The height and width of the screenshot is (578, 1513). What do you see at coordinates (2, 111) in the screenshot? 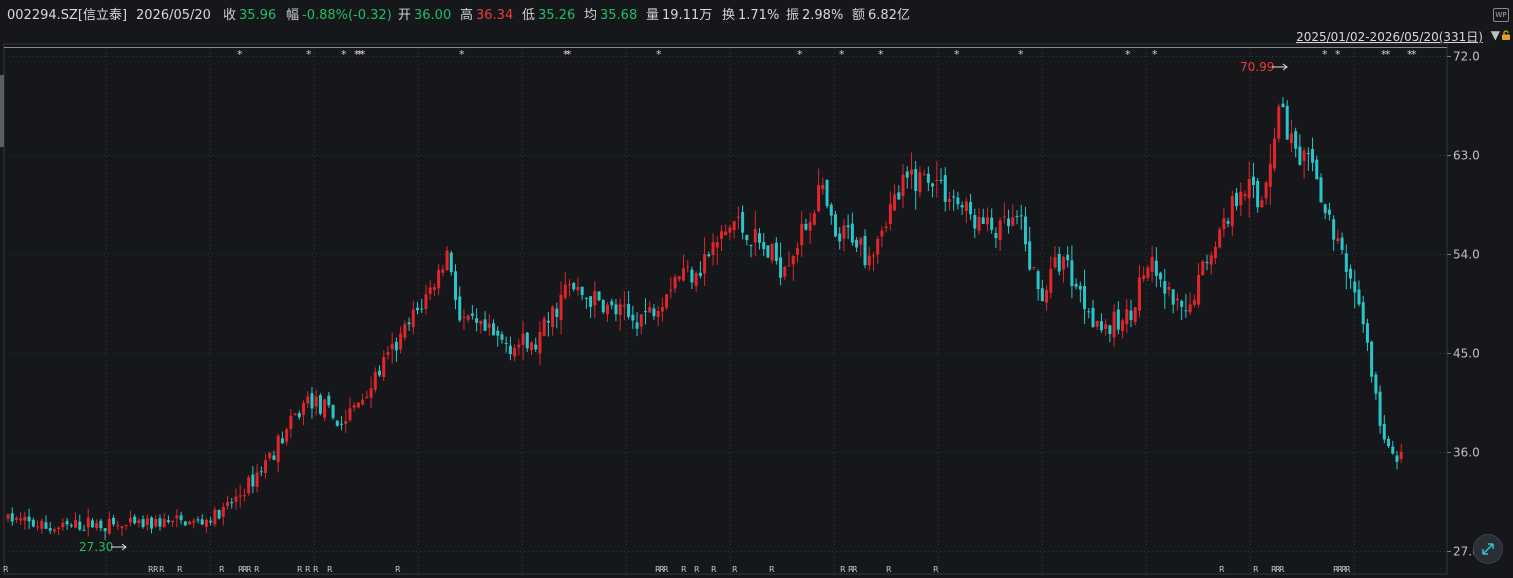
I see `scroll-handle` at bounding box center [2, 111].